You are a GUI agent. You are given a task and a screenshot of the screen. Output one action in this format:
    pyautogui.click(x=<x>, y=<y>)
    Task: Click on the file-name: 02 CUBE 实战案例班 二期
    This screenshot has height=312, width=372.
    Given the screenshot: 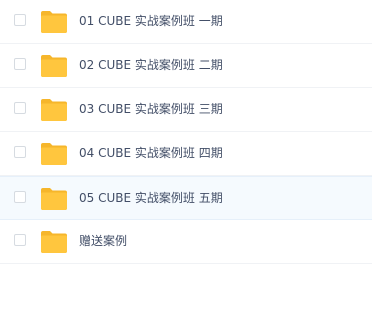 What is the action you would take?
    pyautogui.click(x=151, y=65)
    